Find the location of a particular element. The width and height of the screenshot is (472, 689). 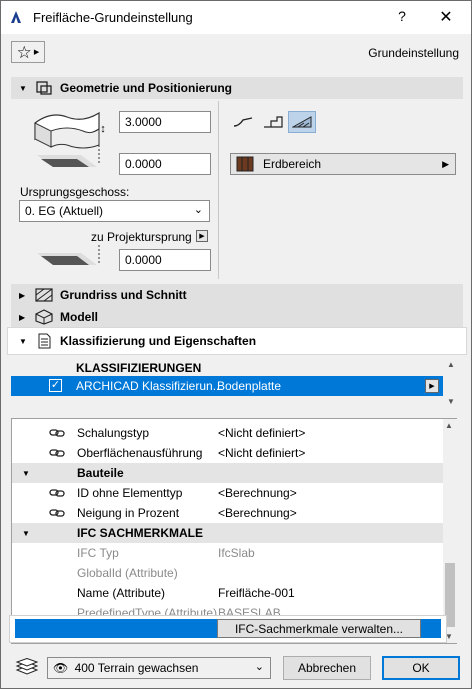

method-stepped-button is located at coordinates (273, 122).